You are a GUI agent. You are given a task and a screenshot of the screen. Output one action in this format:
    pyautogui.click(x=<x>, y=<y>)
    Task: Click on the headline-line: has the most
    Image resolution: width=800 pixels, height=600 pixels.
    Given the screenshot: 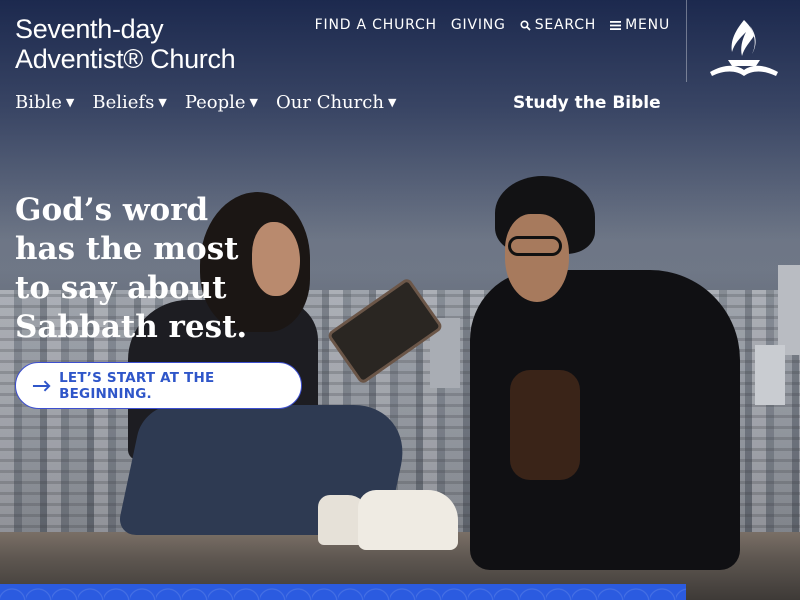 What is the action you would take?
    pyautogui.click(x=127, y=249)
    